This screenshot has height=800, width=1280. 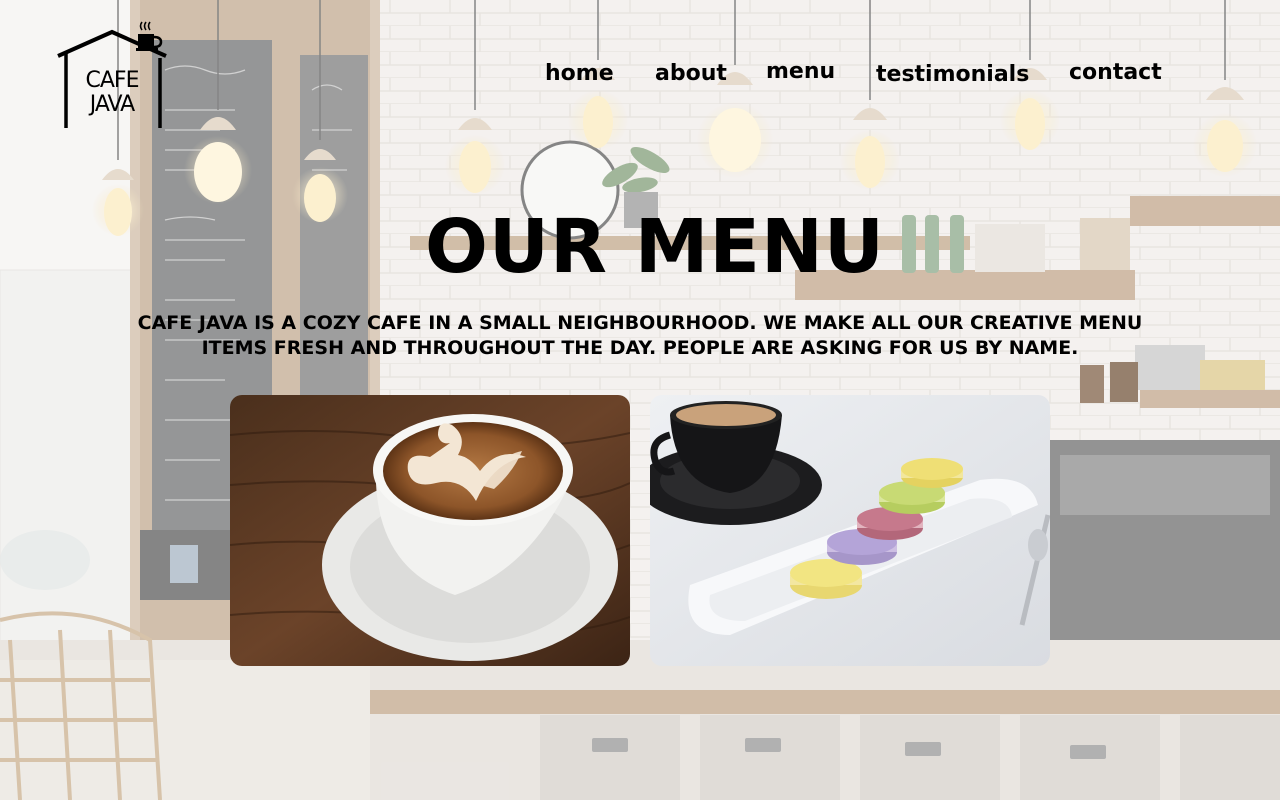 I want to click on nav-link-menu: menu, so click(x=800, y=71).